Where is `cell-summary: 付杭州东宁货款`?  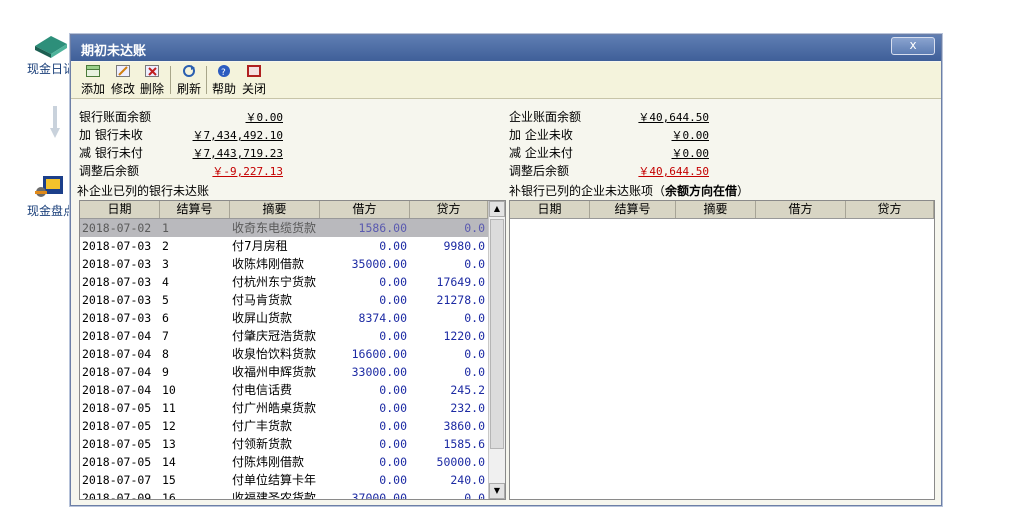 cell-summary: 付杭州东宁货款 is located at coordinates (274, 282).